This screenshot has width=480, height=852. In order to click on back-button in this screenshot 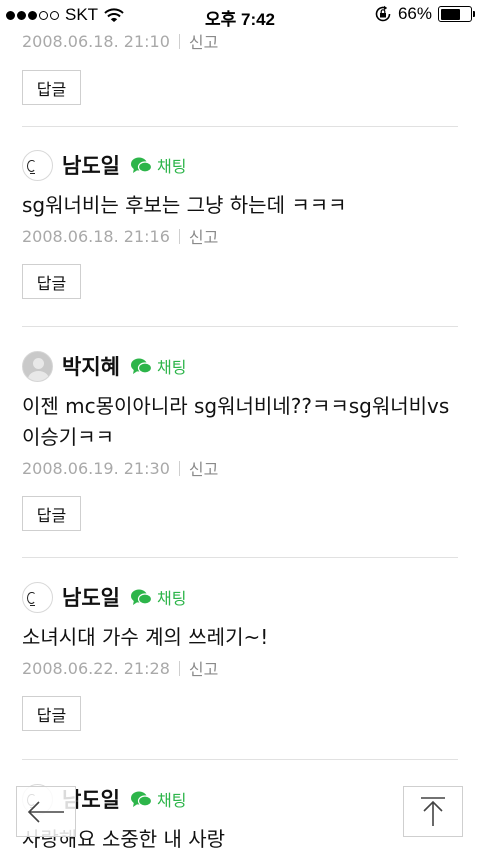, I will do `click(46, 811)`.